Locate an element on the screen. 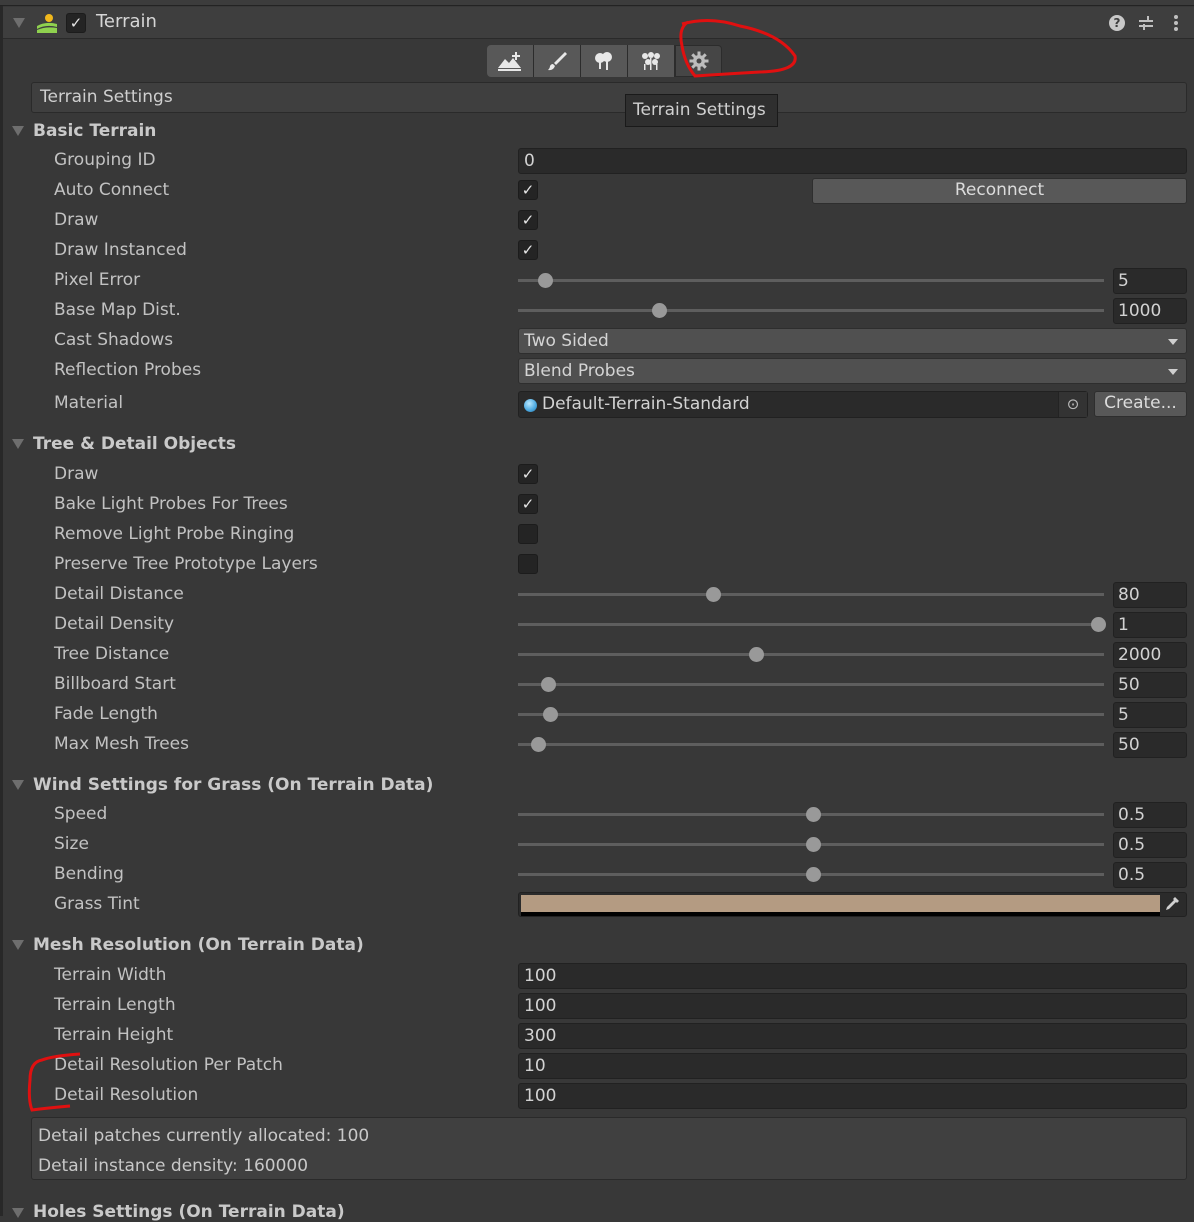  draw-instanced-checkbox: ✓ is located at coordinates (528, 250).